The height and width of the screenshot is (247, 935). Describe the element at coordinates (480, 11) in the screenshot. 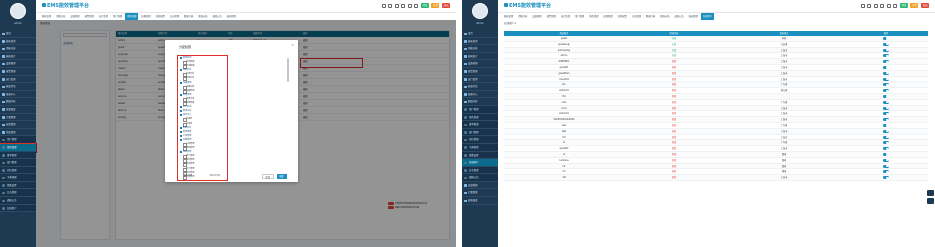

I see `avatar` at that location.